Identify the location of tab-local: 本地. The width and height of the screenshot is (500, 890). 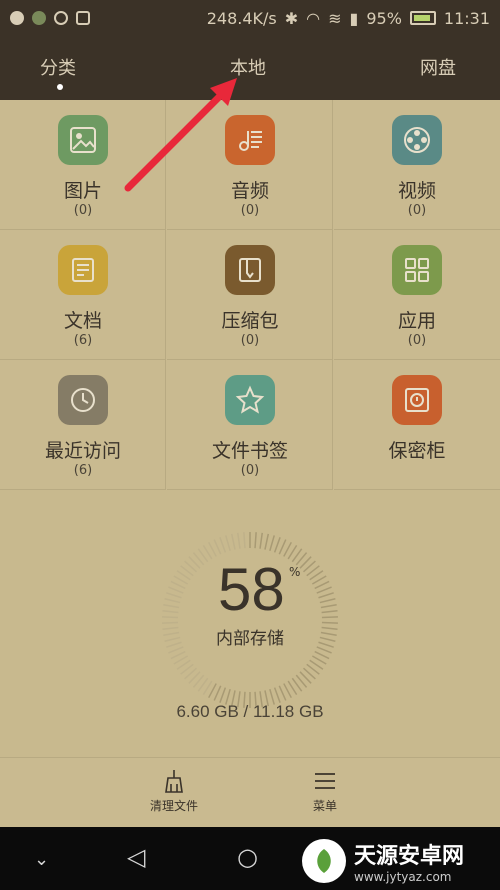
(248, 67).